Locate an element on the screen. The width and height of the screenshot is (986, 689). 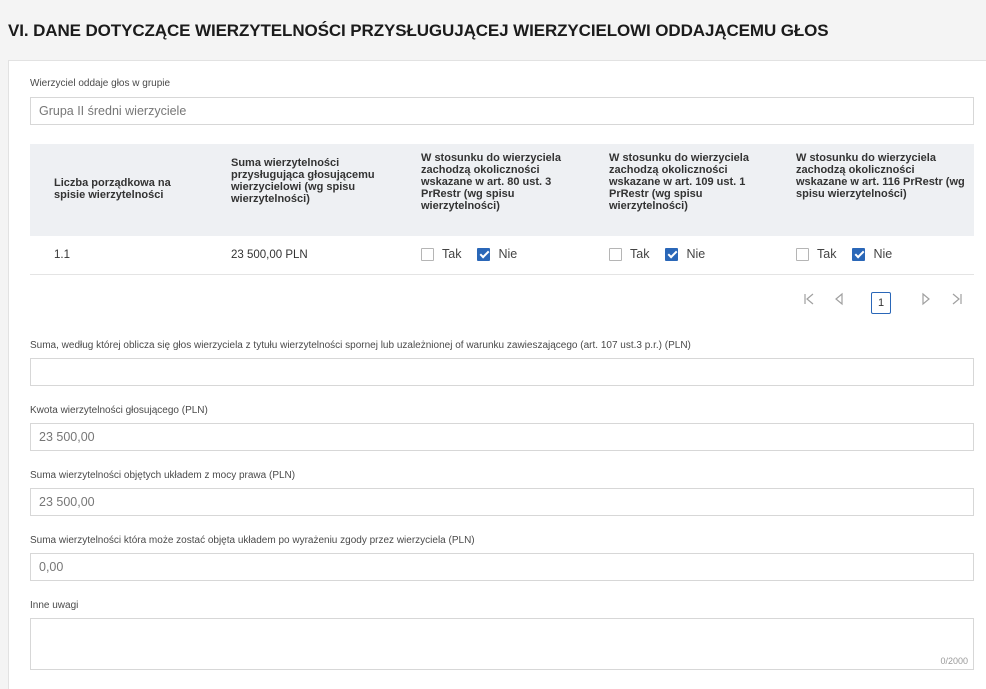
art109-tak-label: Tak is located at coordinates (640, 254).